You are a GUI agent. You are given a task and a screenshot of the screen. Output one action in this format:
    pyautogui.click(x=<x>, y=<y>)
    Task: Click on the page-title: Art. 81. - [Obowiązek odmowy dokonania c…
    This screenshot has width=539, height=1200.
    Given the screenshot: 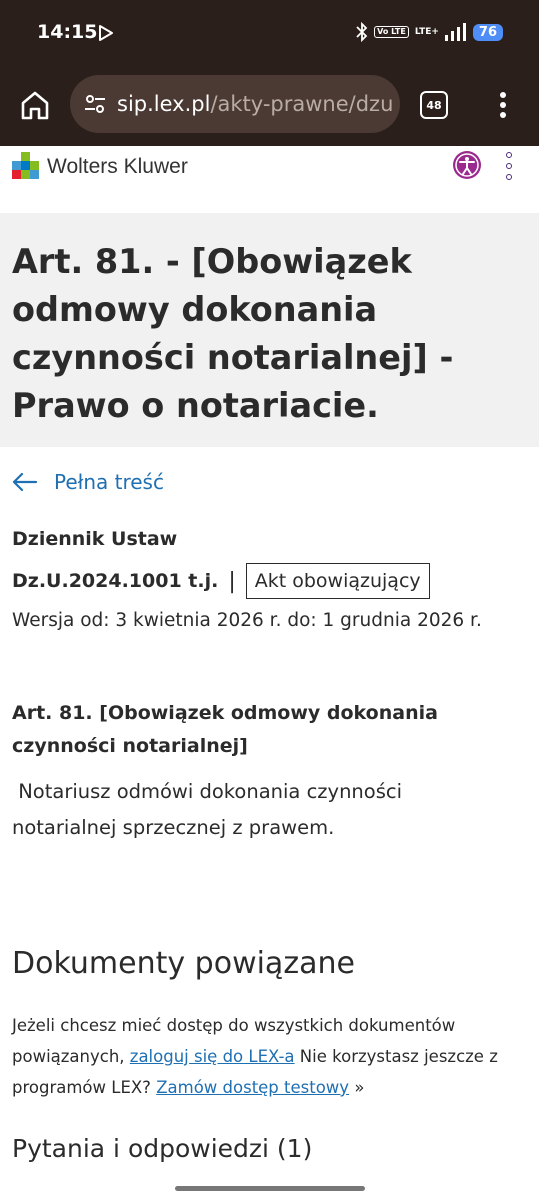 What is the action you would take?
    pyautogui.click(x=233, y=333)
    